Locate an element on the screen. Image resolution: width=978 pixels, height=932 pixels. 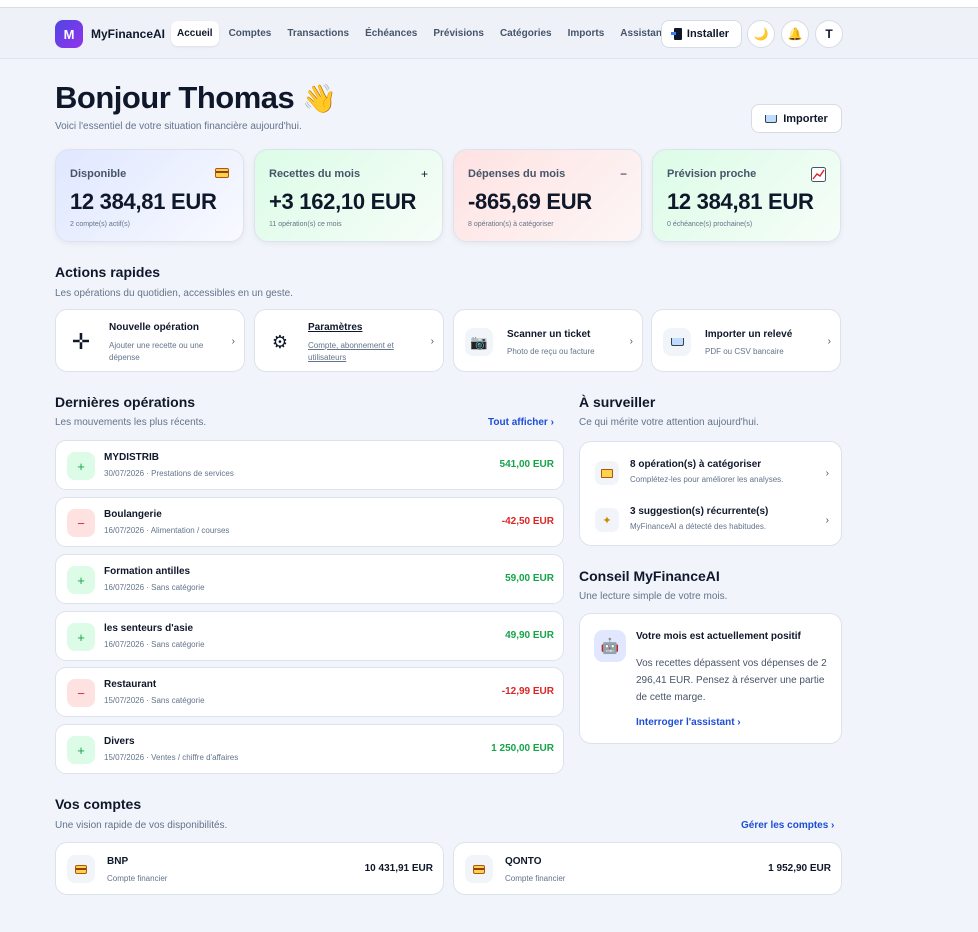
install-label: Installer is located at coordinates (708, 34).